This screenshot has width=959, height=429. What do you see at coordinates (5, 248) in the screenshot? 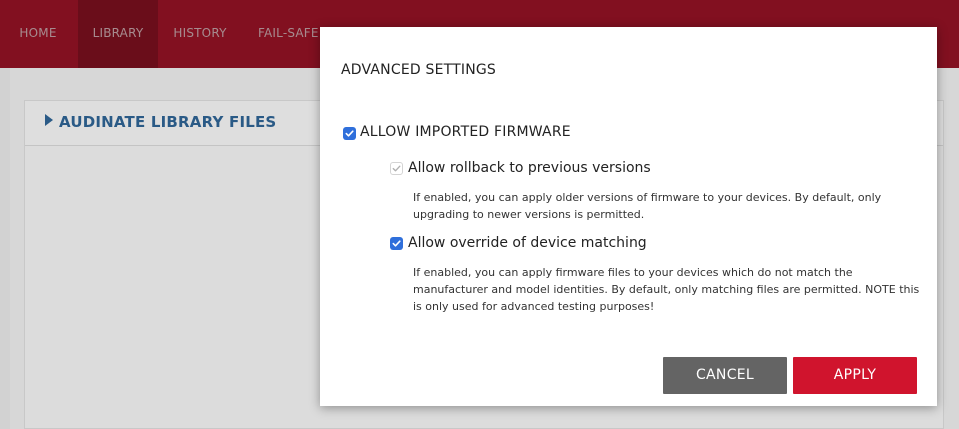
I see `page-left-edge` at bounding box center [5, 248].